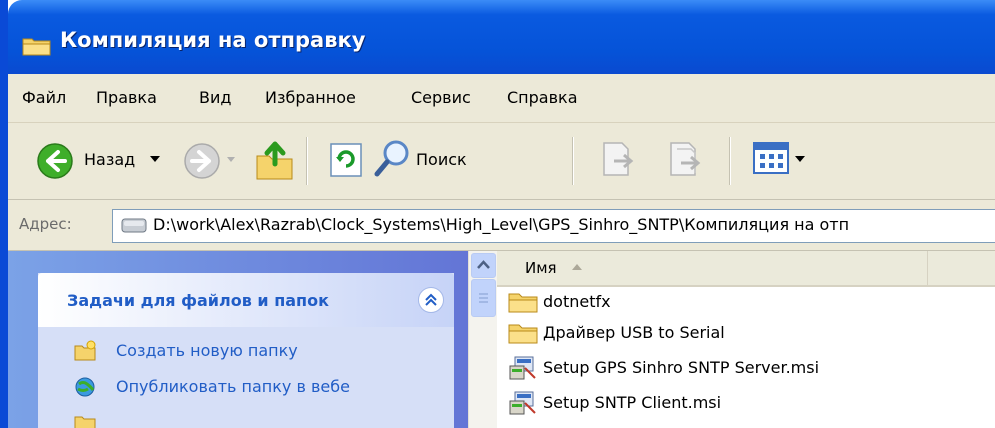  I want to click on file-name: dotnetfx, so click(577, 301).